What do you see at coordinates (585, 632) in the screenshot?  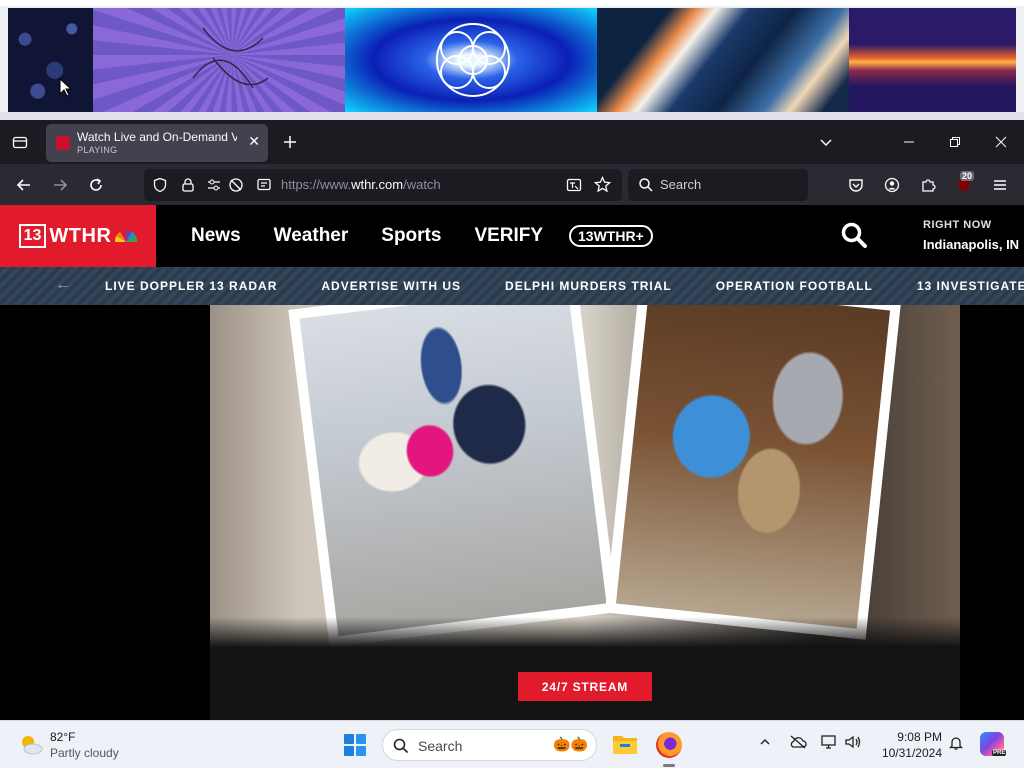 I see `video-bottom-shadow` at bounding box center [585, 632].